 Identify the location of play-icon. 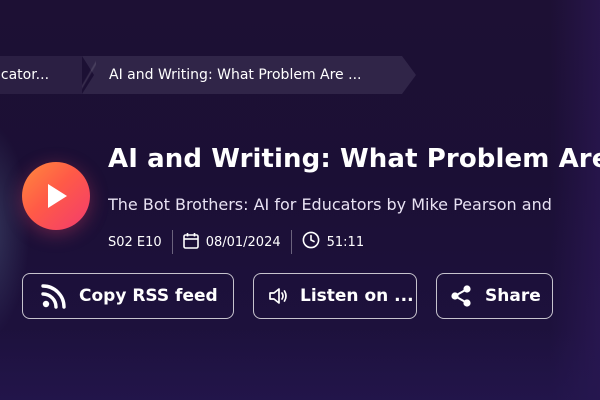
(57, 196).